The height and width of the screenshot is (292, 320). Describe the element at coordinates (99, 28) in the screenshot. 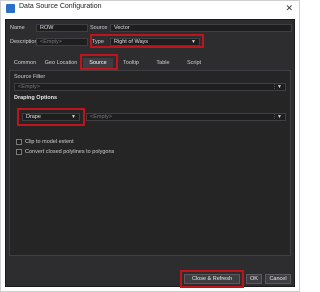

I see `source-label: Source` at that location.